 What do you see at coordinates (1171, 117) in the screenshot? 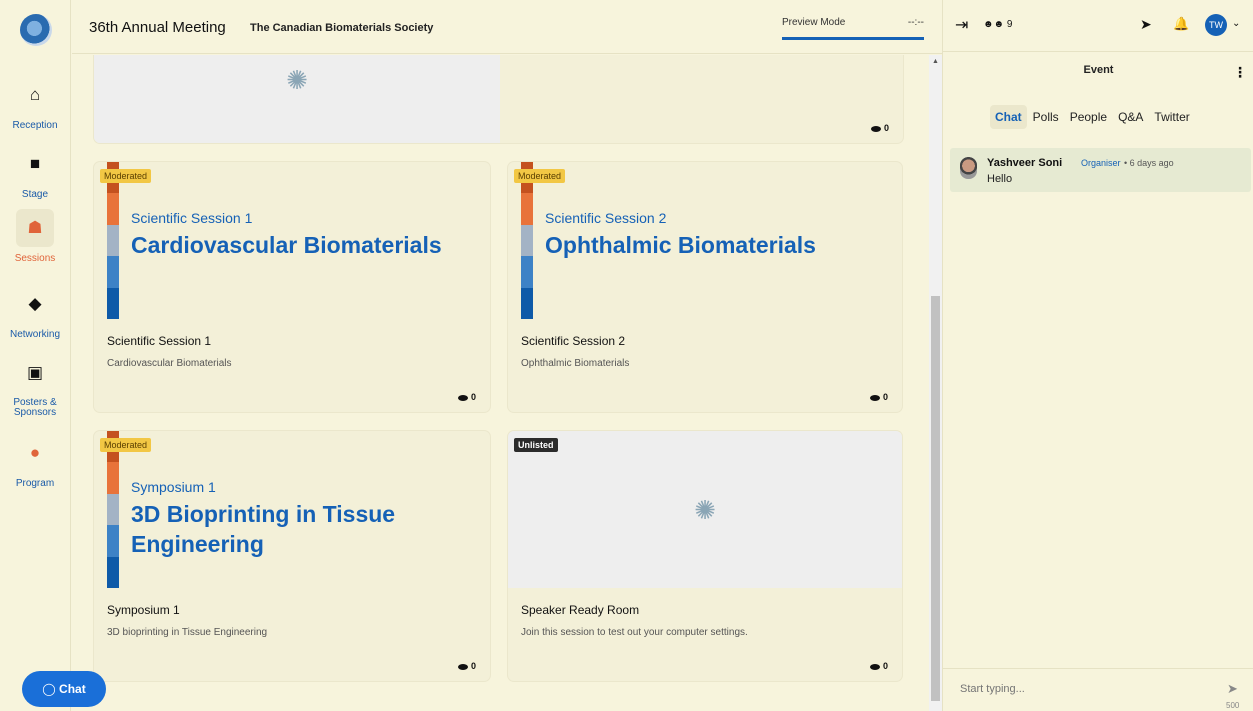
I see `tab-twitter: Twitter` at bounding box center [1171, 117].